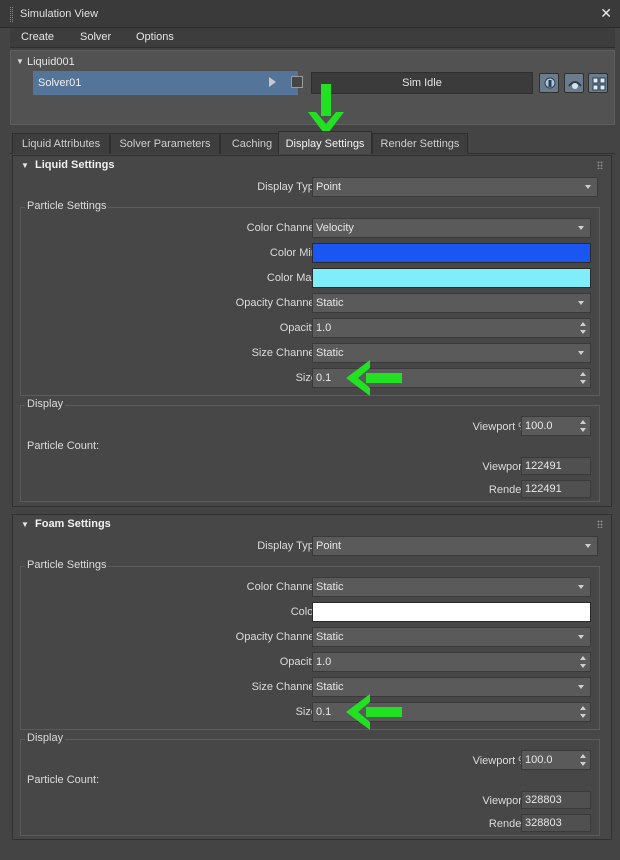 This screenshot has width=620, height=860. I want to click on expand-triangle-icon: ▼, so click(20, 61).